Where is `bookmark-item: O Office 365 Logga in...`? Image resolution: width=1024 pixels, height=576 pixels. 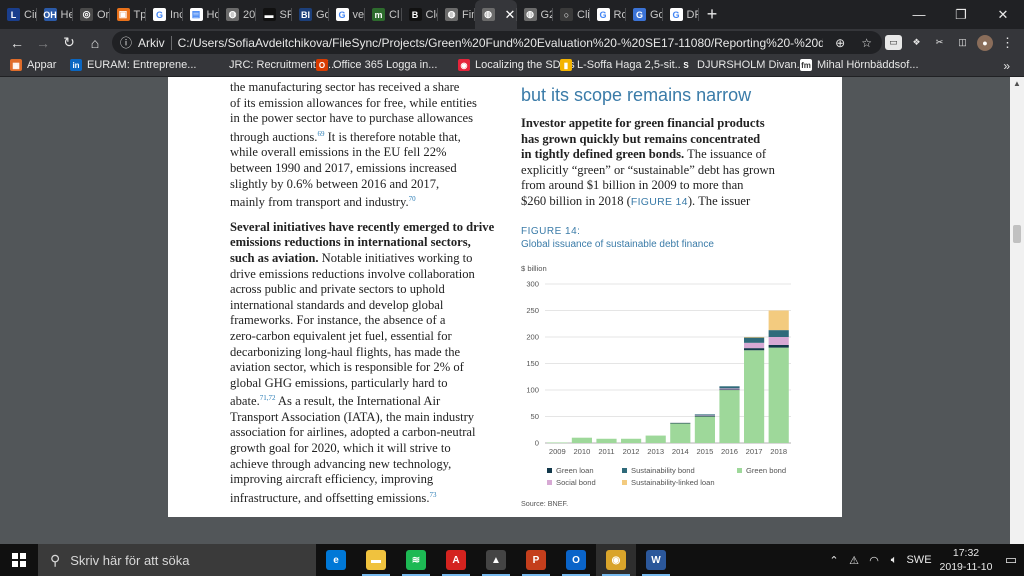 bookmark-item: O Office 365 Logga in... is located at coordinates (376, 65).